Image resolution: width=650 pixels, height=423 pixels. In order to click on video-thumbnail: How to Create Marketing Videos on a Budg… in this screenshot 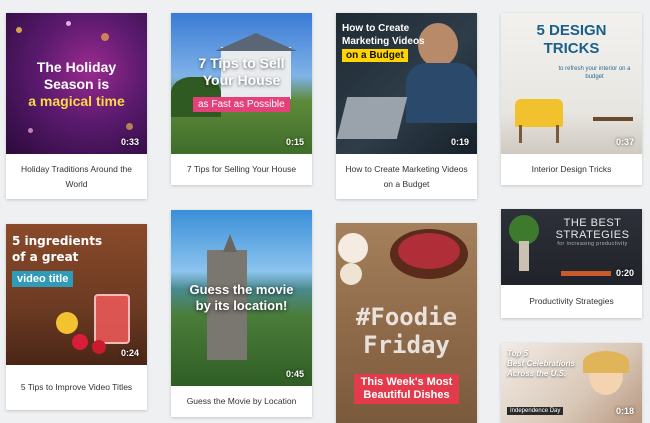, I will do `click(406, 83)`.